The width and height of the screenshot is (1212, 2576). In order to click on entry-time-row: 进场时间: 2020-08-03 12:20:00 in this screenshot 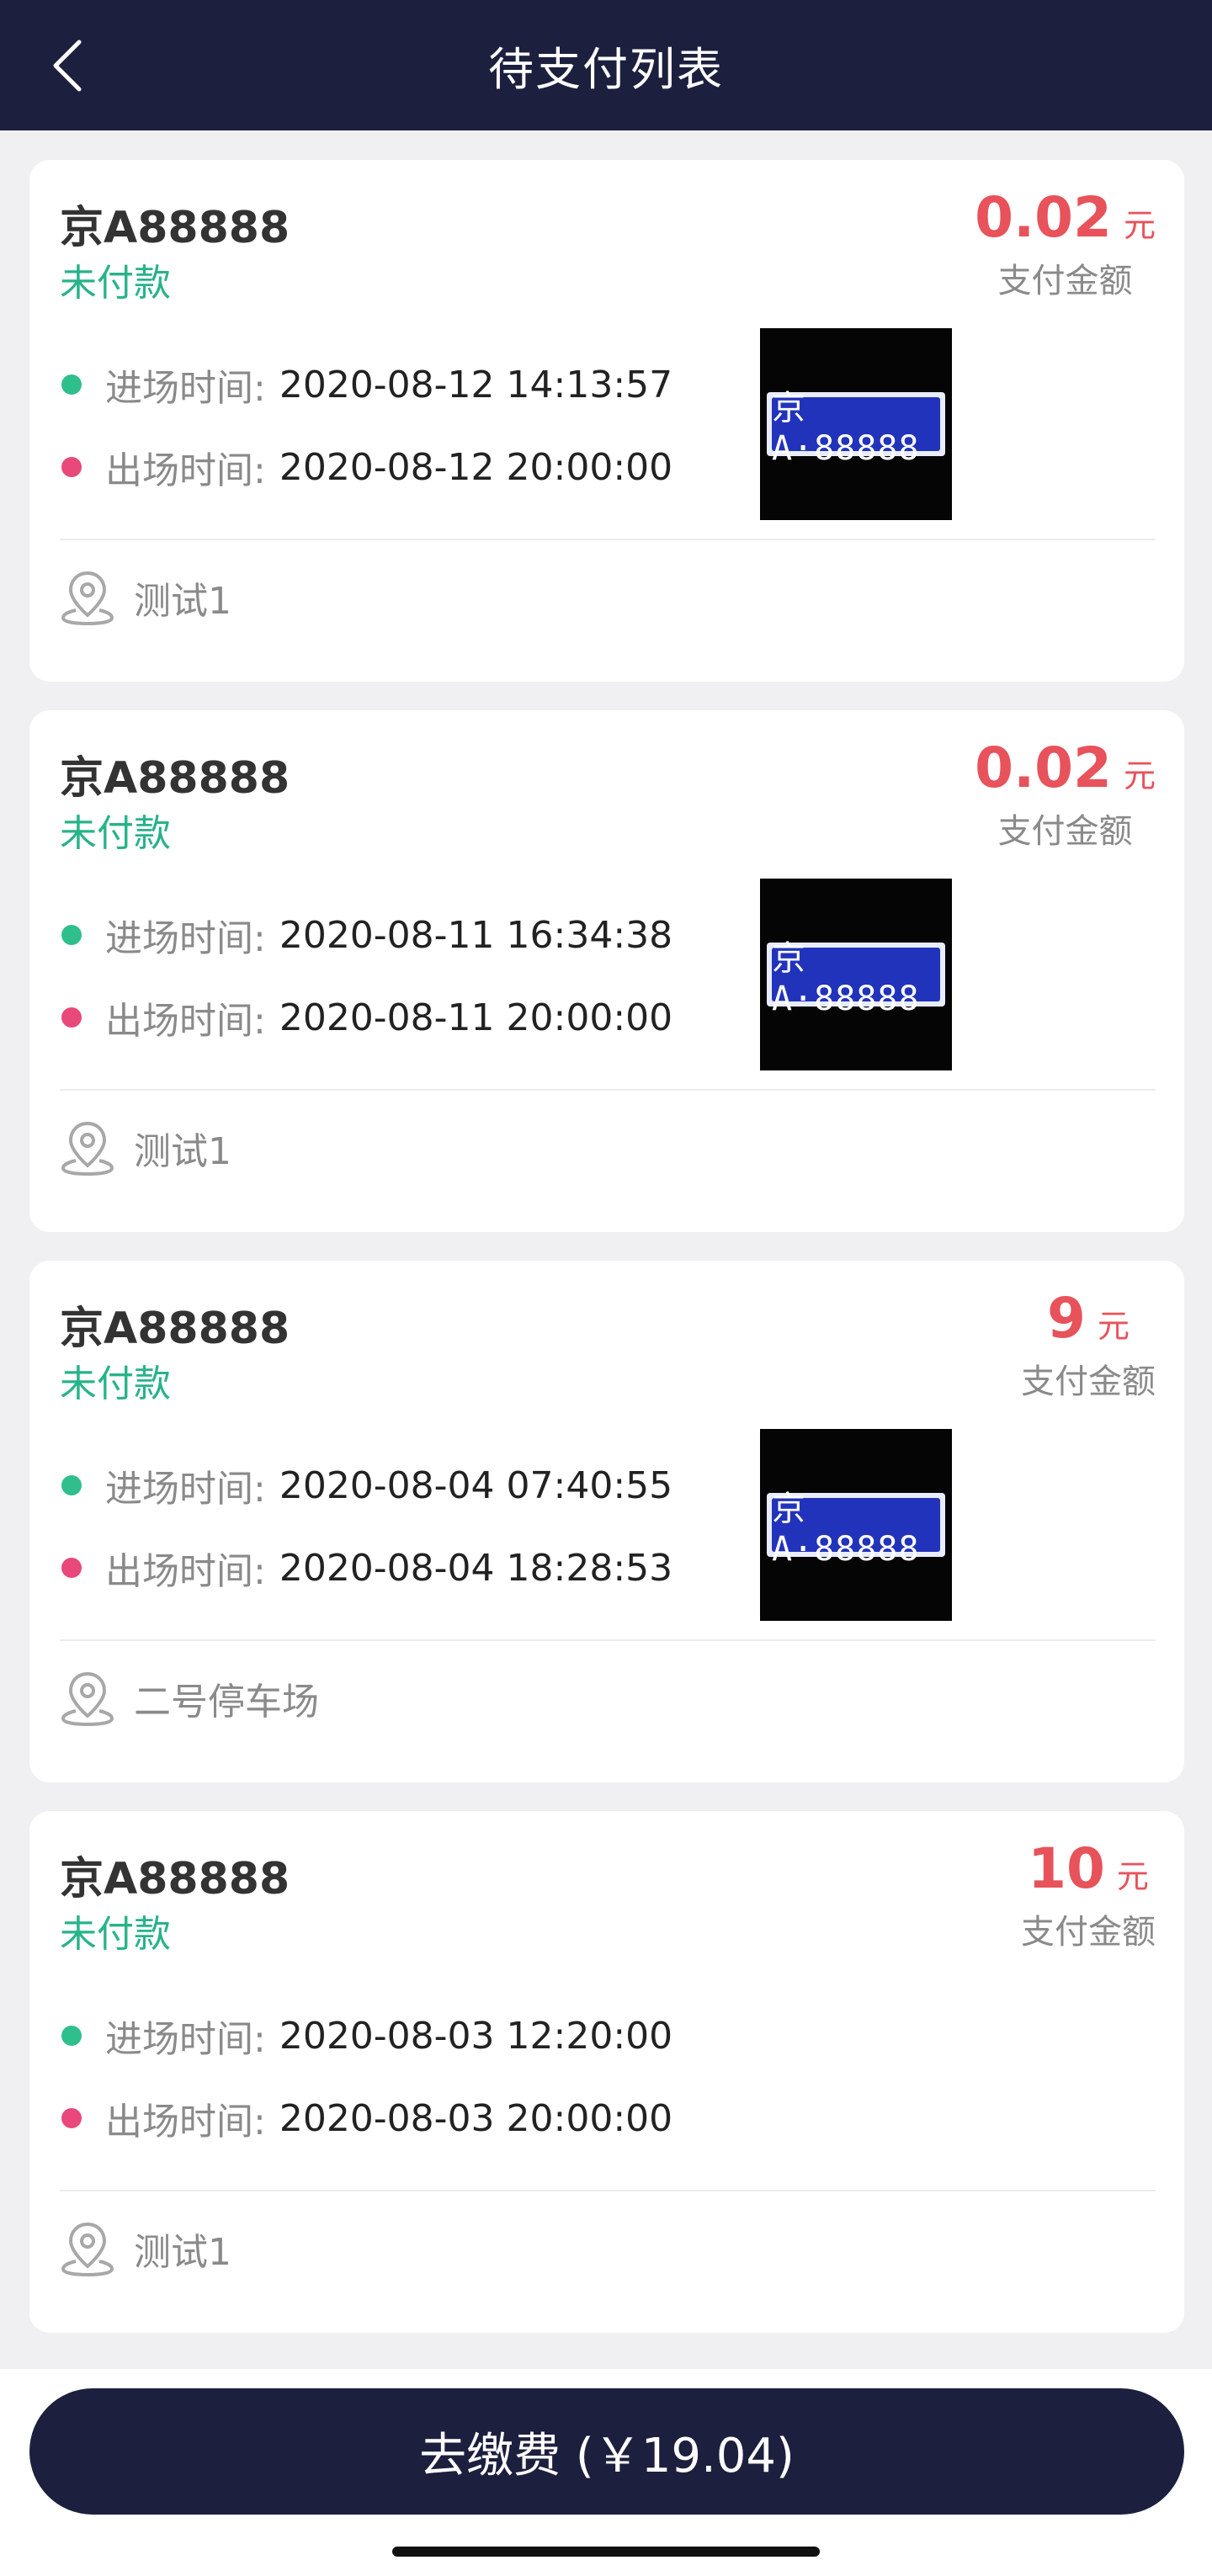, I will do `click(366, 2036)`.